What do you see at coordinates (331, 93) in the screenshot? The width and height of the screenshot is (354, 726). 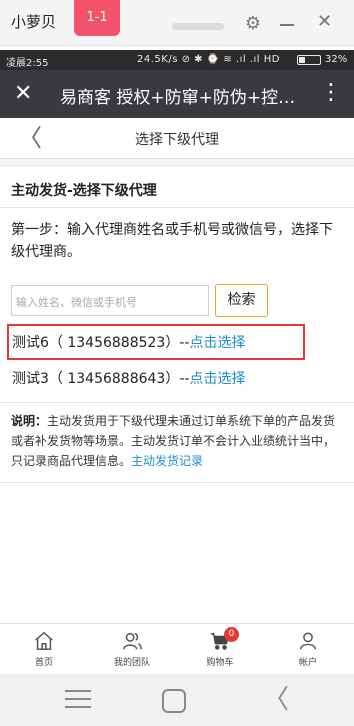 I see `more-icon: ⋮` at bounding box center [331, 93].